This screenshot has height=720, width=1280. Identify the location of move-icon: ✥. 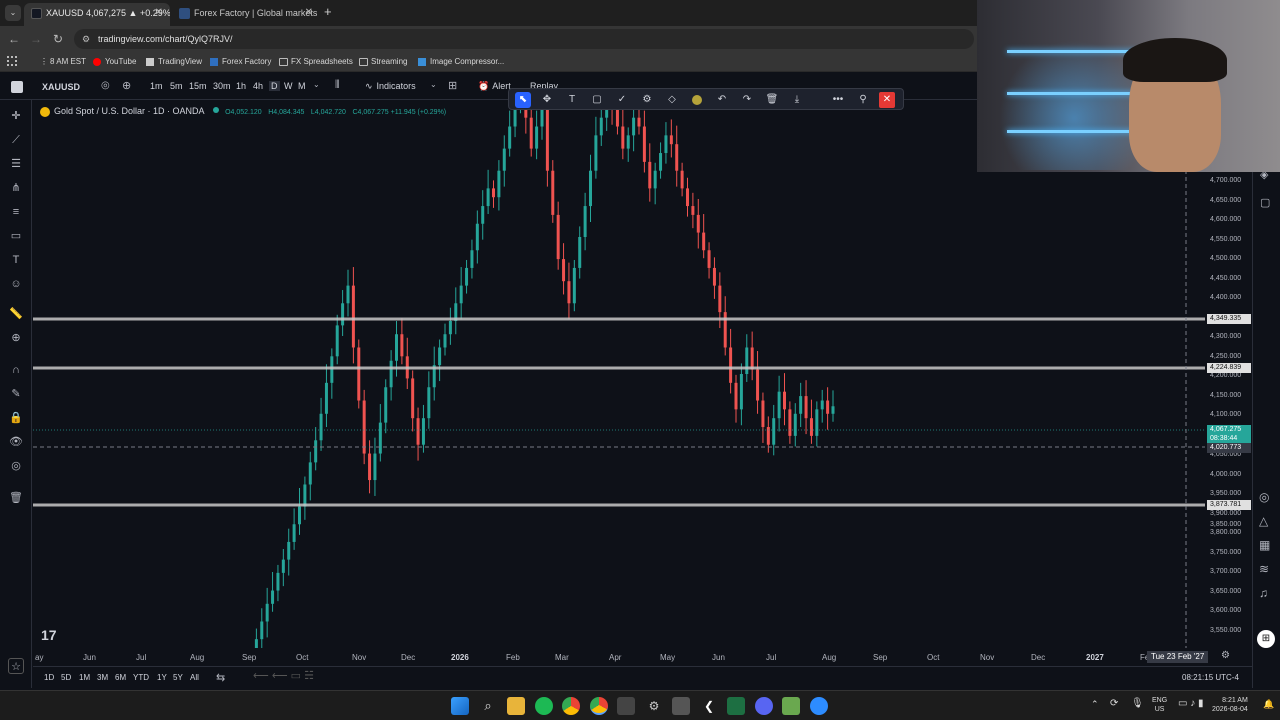
(547, 100).